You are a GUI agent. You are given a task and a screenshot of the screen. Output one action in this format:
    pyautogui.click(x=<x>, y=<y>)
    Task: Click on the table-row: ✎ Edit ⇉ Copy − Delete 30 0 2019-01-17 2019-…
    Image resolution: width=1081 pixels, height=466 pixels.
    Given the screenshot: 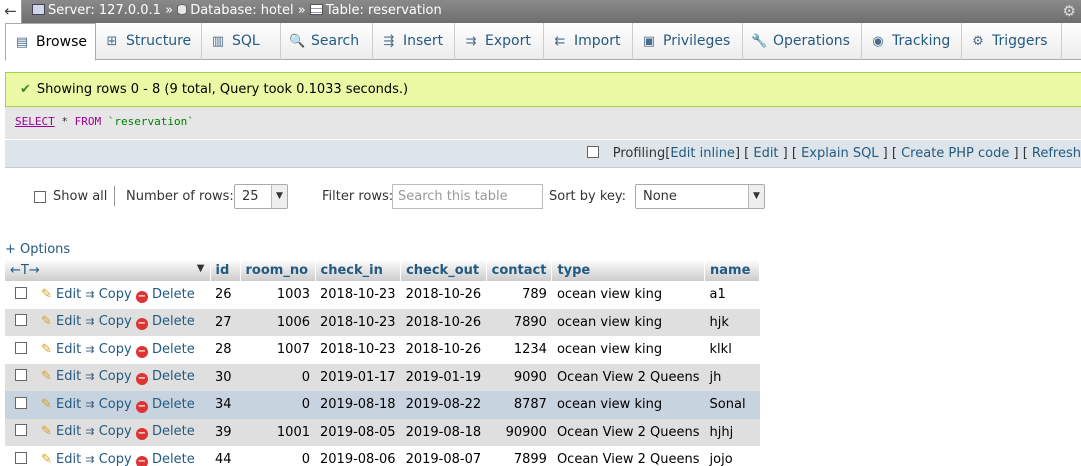 What is the action you would take?
    pyautogui.click(x=382, y=377)
    